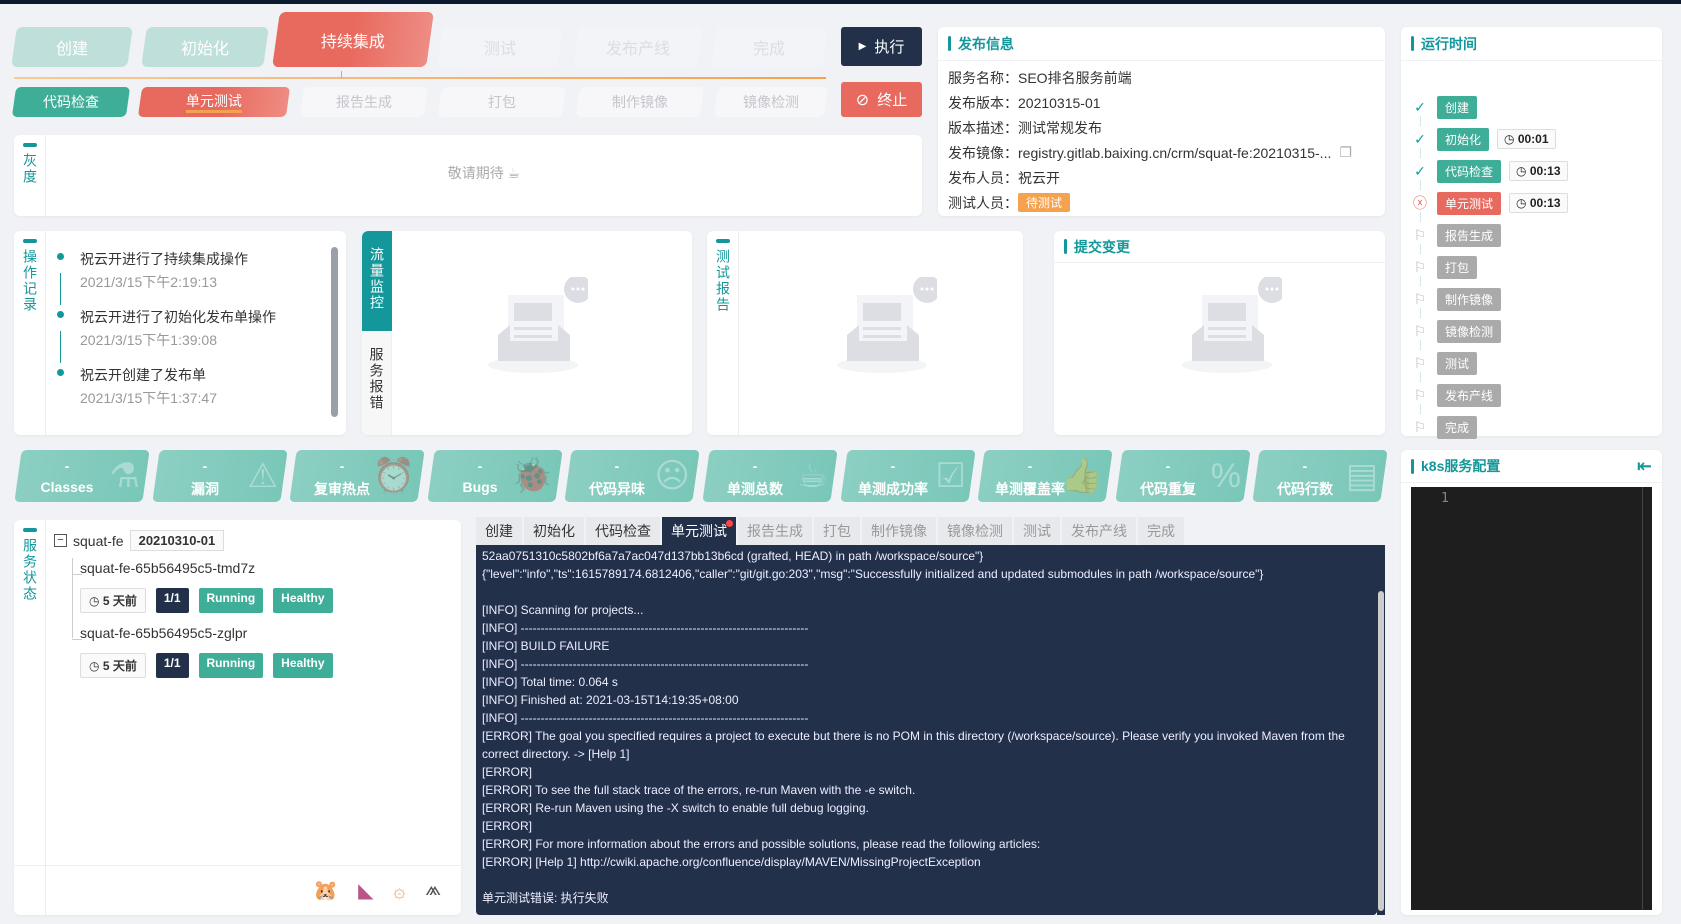 This screenshot has width=1681, height=924. What do you see at coordinates (983, 152) in the screenshot?
I see `info-label: 发布镜像：` at bounding box center [983, 152].